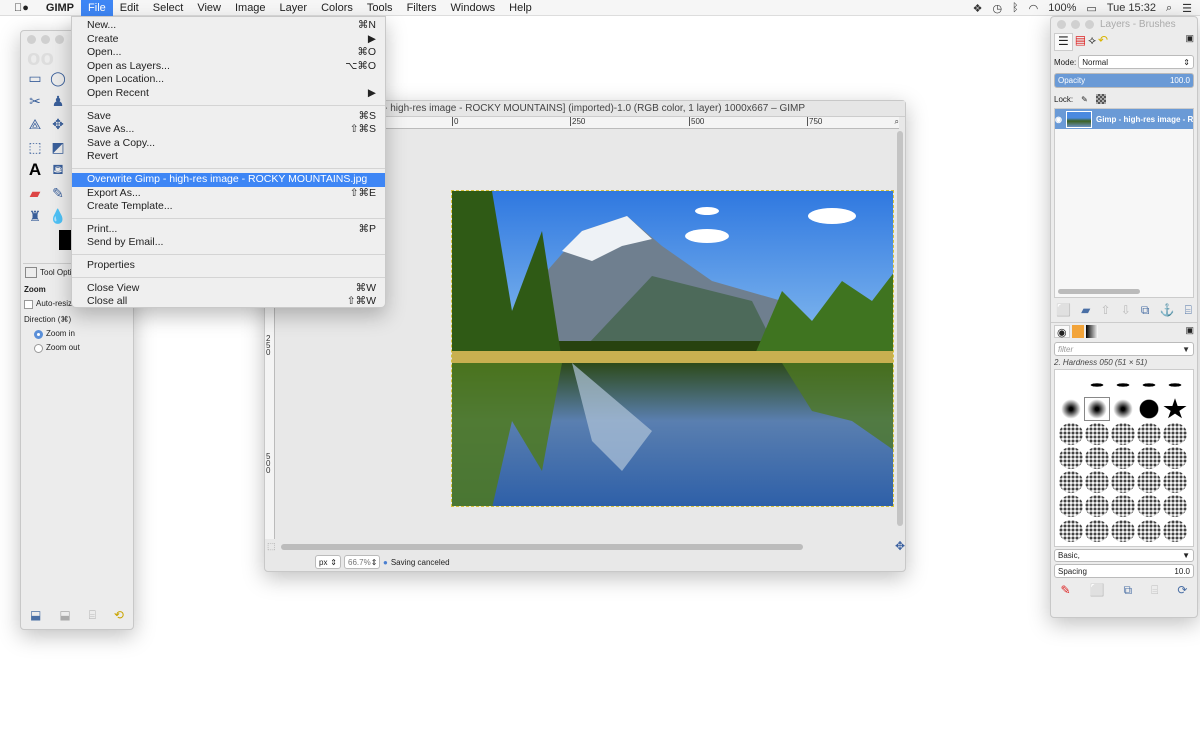 The image size is (1200, 750). What do you see at coordinates (209, 8) in the screenshot?
I see `menu-view: View` at bounding box center [209, 8].